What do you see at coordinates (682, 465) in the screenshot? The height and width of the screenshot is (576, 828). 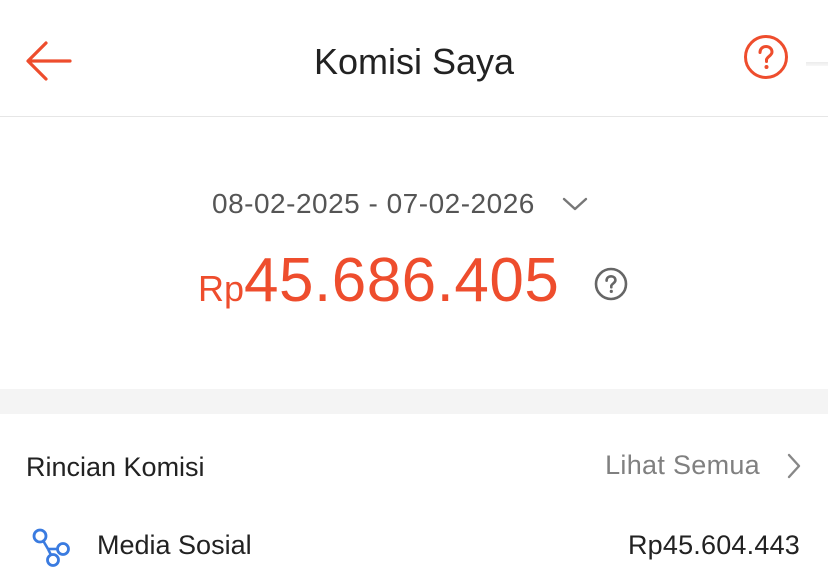 I see `see-all-label: Lihat Semua` at bounding box center [682, 465].